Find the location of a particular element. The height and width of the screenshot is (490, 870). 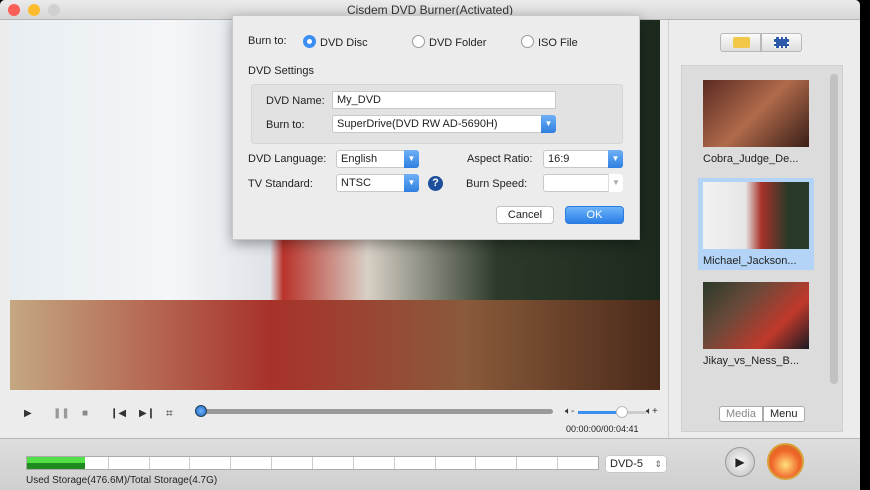

volume-up-icon: 🔈︎+ is located at coordinates (652, 411).